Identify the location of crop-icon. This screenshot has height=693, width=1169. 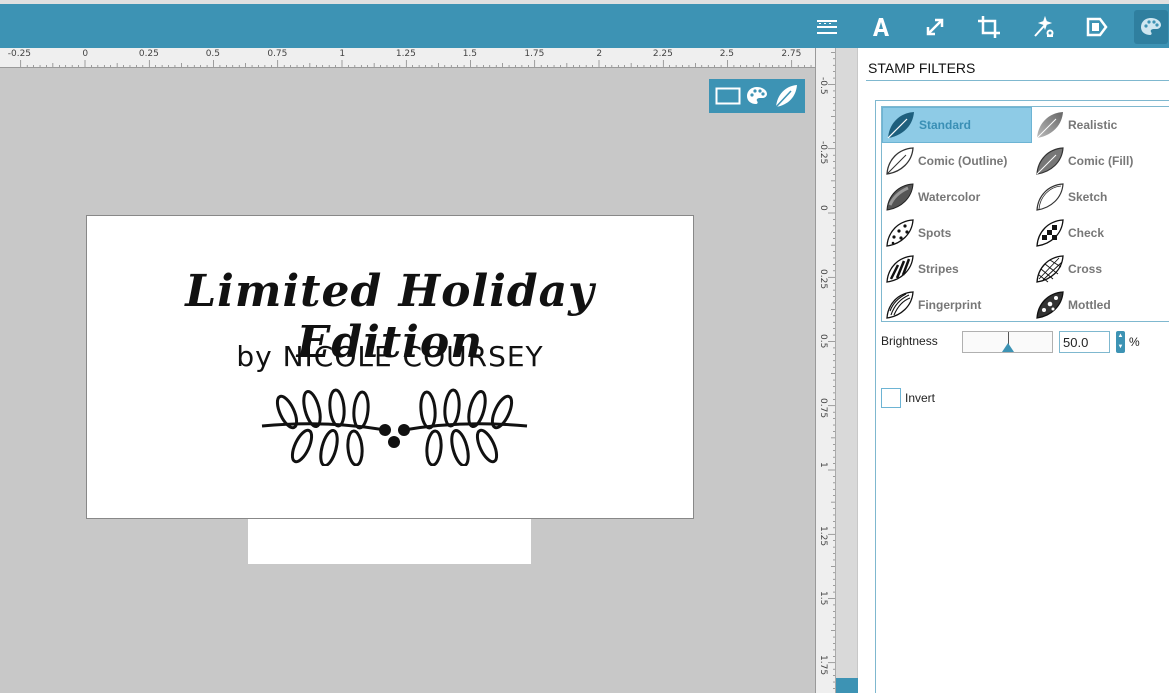
(989, 27).